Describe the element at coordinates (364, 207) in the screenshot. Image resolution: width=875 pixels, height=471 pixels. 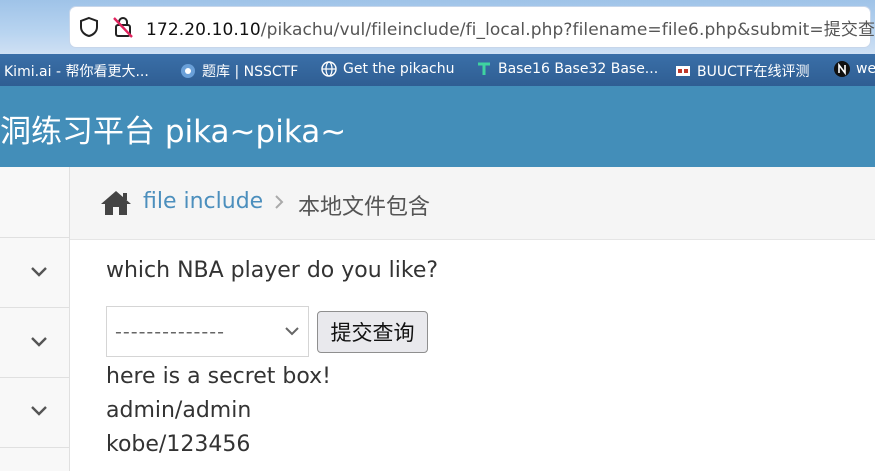
I see `breadcrumb-current: 本地文件包含` at that location.